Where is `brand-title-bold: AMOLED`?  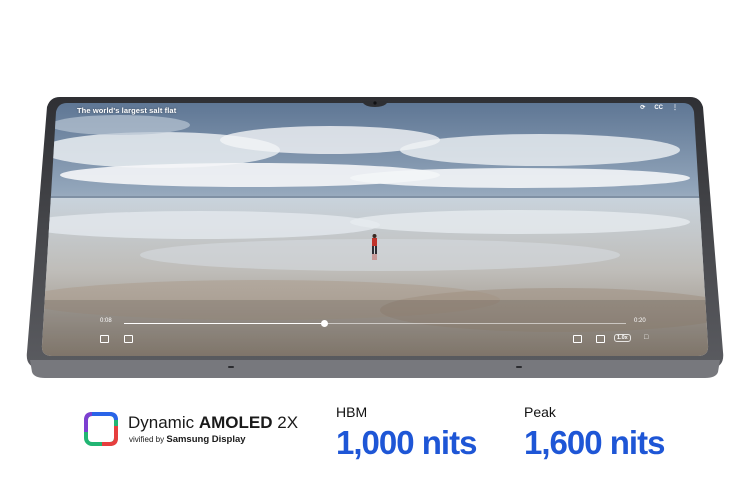 brand-title-bold: AMOLED is located at coordinates (235, 422).